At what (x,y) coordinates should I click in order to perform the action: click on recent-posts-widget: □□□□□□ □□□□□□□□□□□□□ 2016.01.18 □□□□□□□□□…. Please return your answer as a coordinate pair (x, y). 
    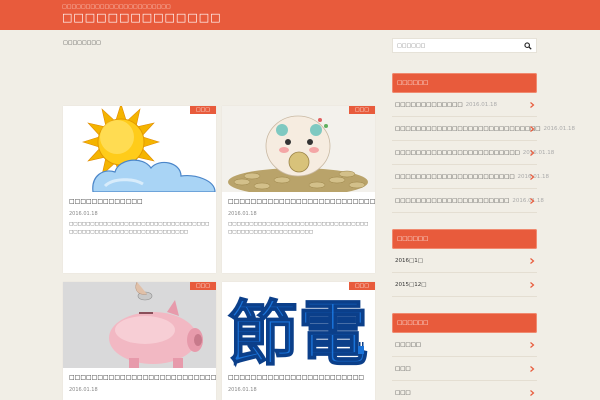
    Looking at the image, I should click on (483, 143).